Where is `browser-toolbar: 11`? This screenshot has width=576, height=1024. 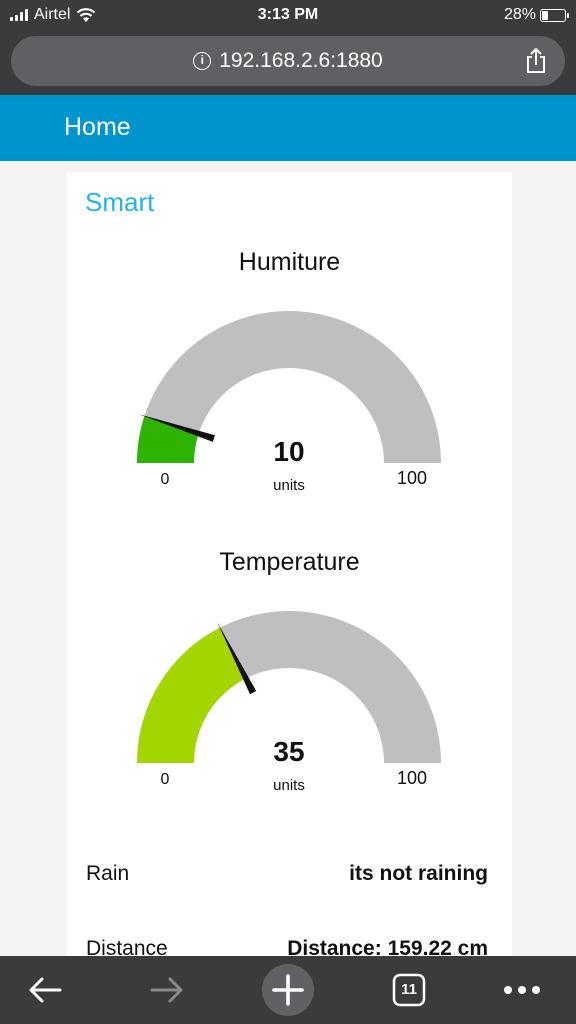 browser-toolbar: 11 is located at coordinates (288, 990).